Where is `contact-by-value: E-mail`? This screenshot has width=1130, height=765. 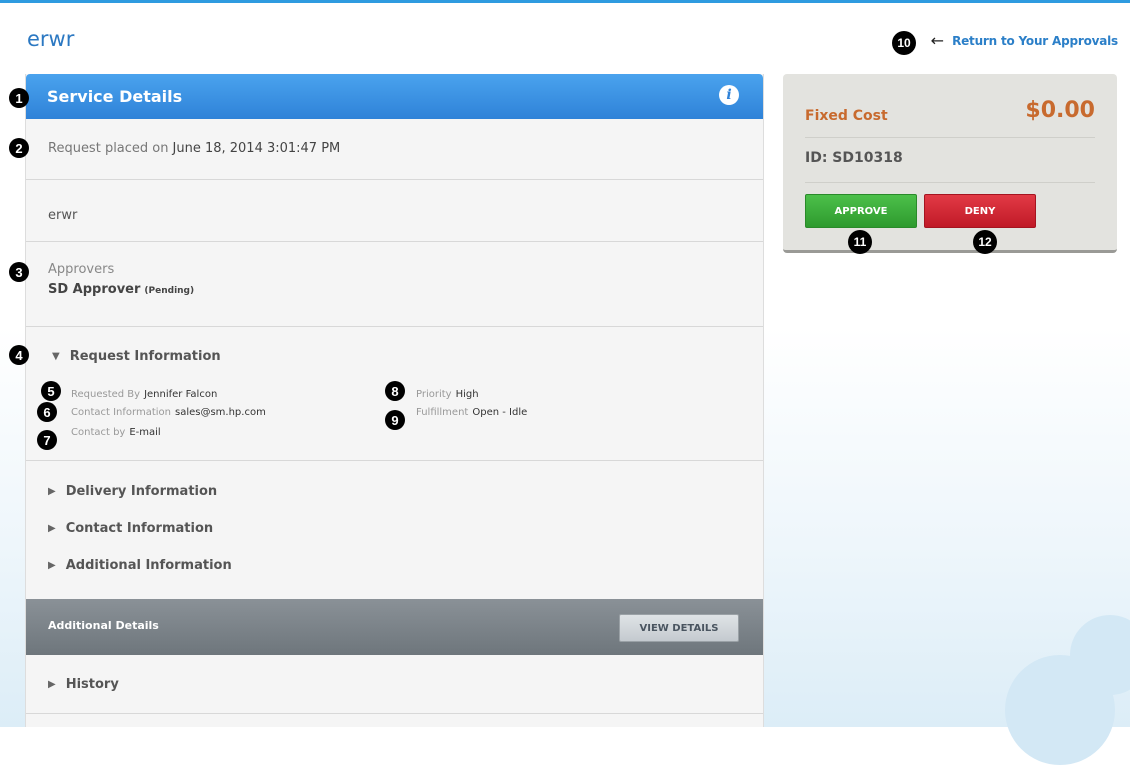
contact-by-value: E-mail is located at coordinates (145, 432).